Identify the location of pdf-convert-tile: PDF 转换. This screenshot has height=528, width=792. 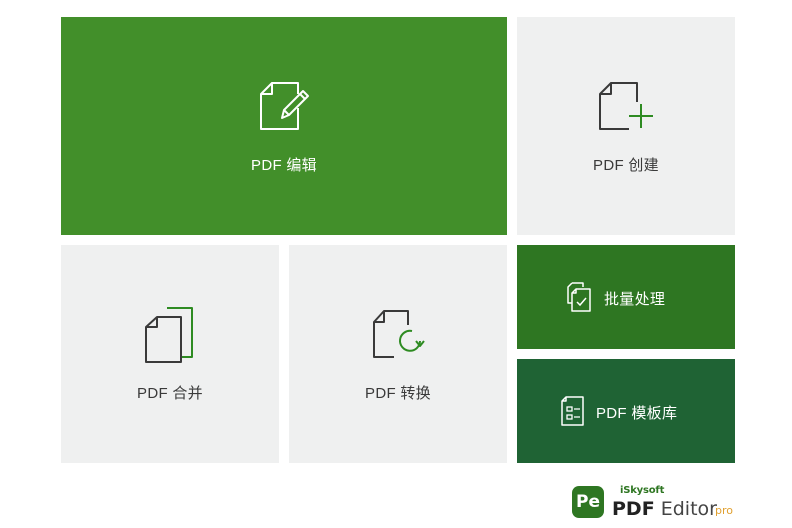
(398, 354).